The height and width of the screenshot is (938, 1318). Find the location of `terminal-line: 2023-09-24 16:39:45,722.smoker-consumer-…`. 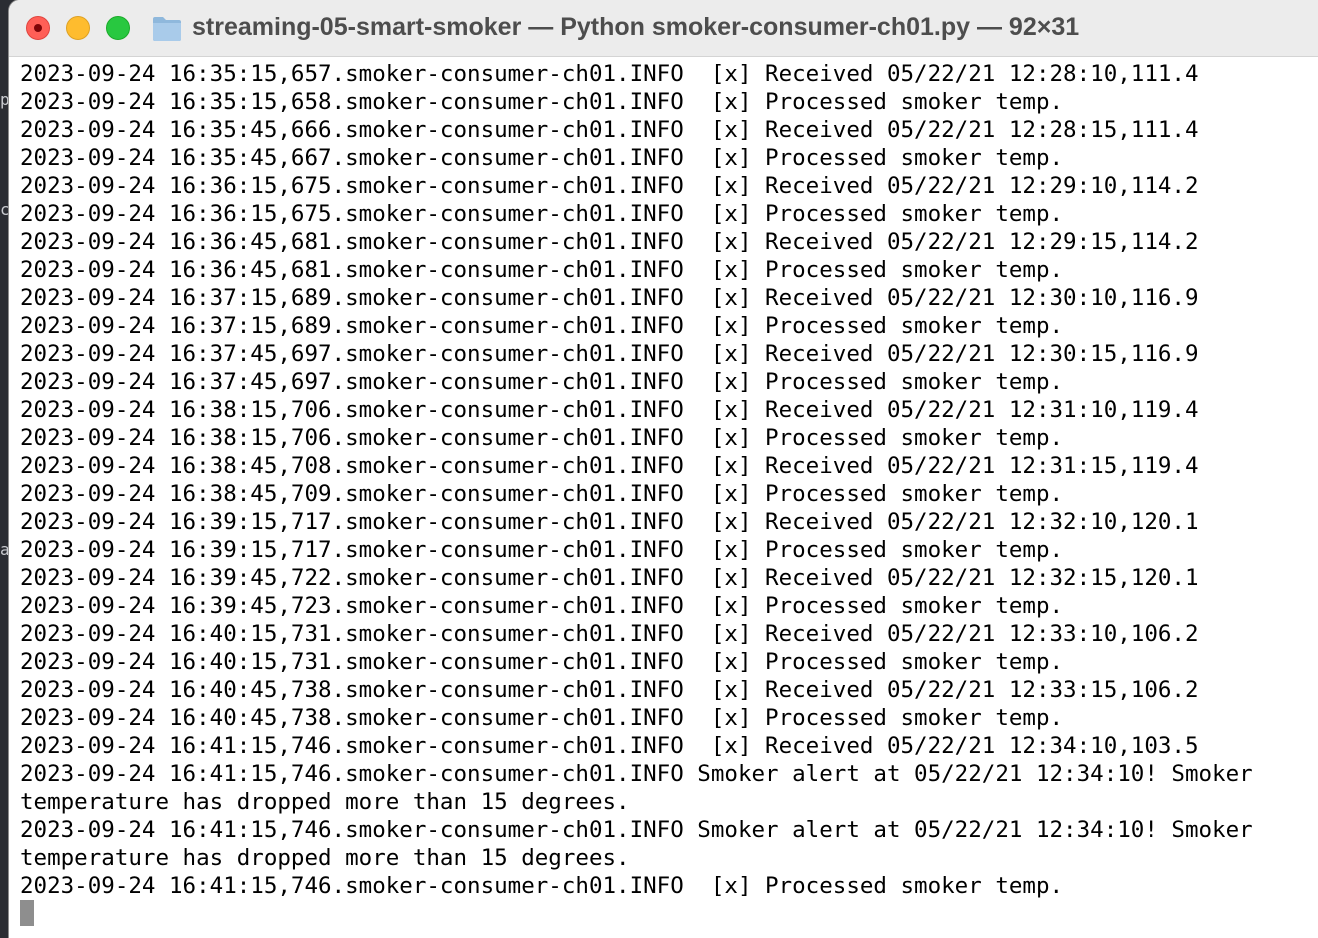

terminal-line: 2023-09-24 16:39:45,722.smoker-consumer-… is located at coordinates (609, 578).